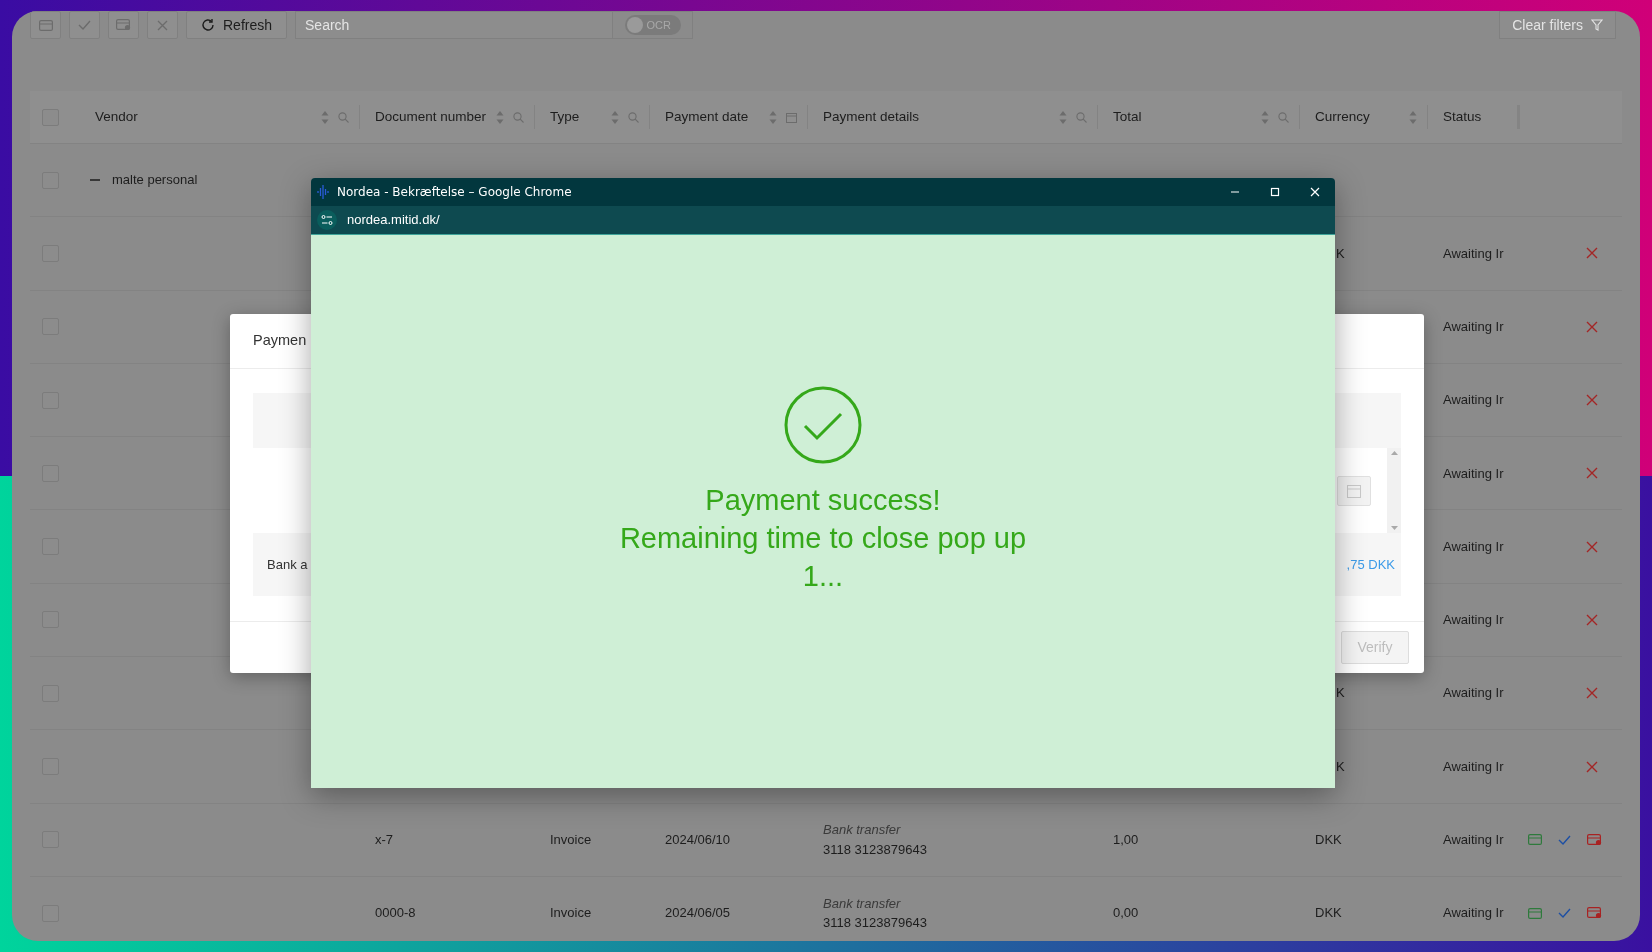  I want to click on scroll-down-icon, so click(1394, 528).